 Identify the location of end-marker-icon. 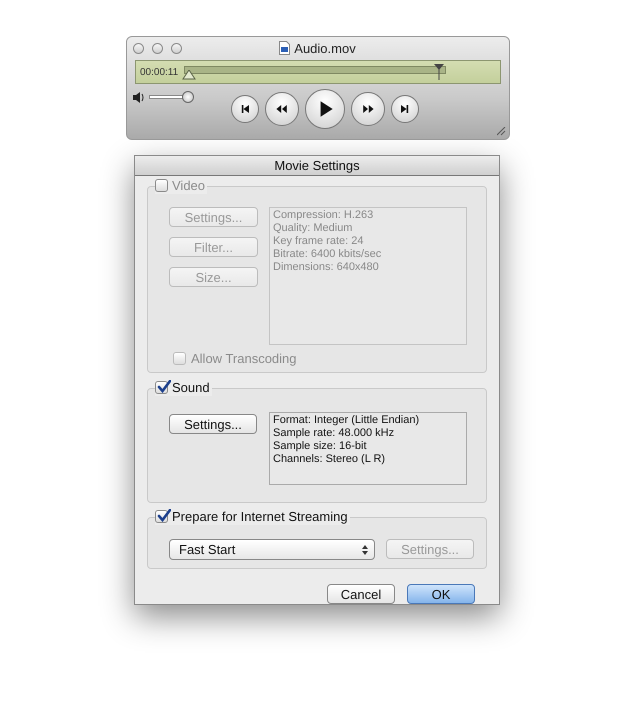
(439, 72).